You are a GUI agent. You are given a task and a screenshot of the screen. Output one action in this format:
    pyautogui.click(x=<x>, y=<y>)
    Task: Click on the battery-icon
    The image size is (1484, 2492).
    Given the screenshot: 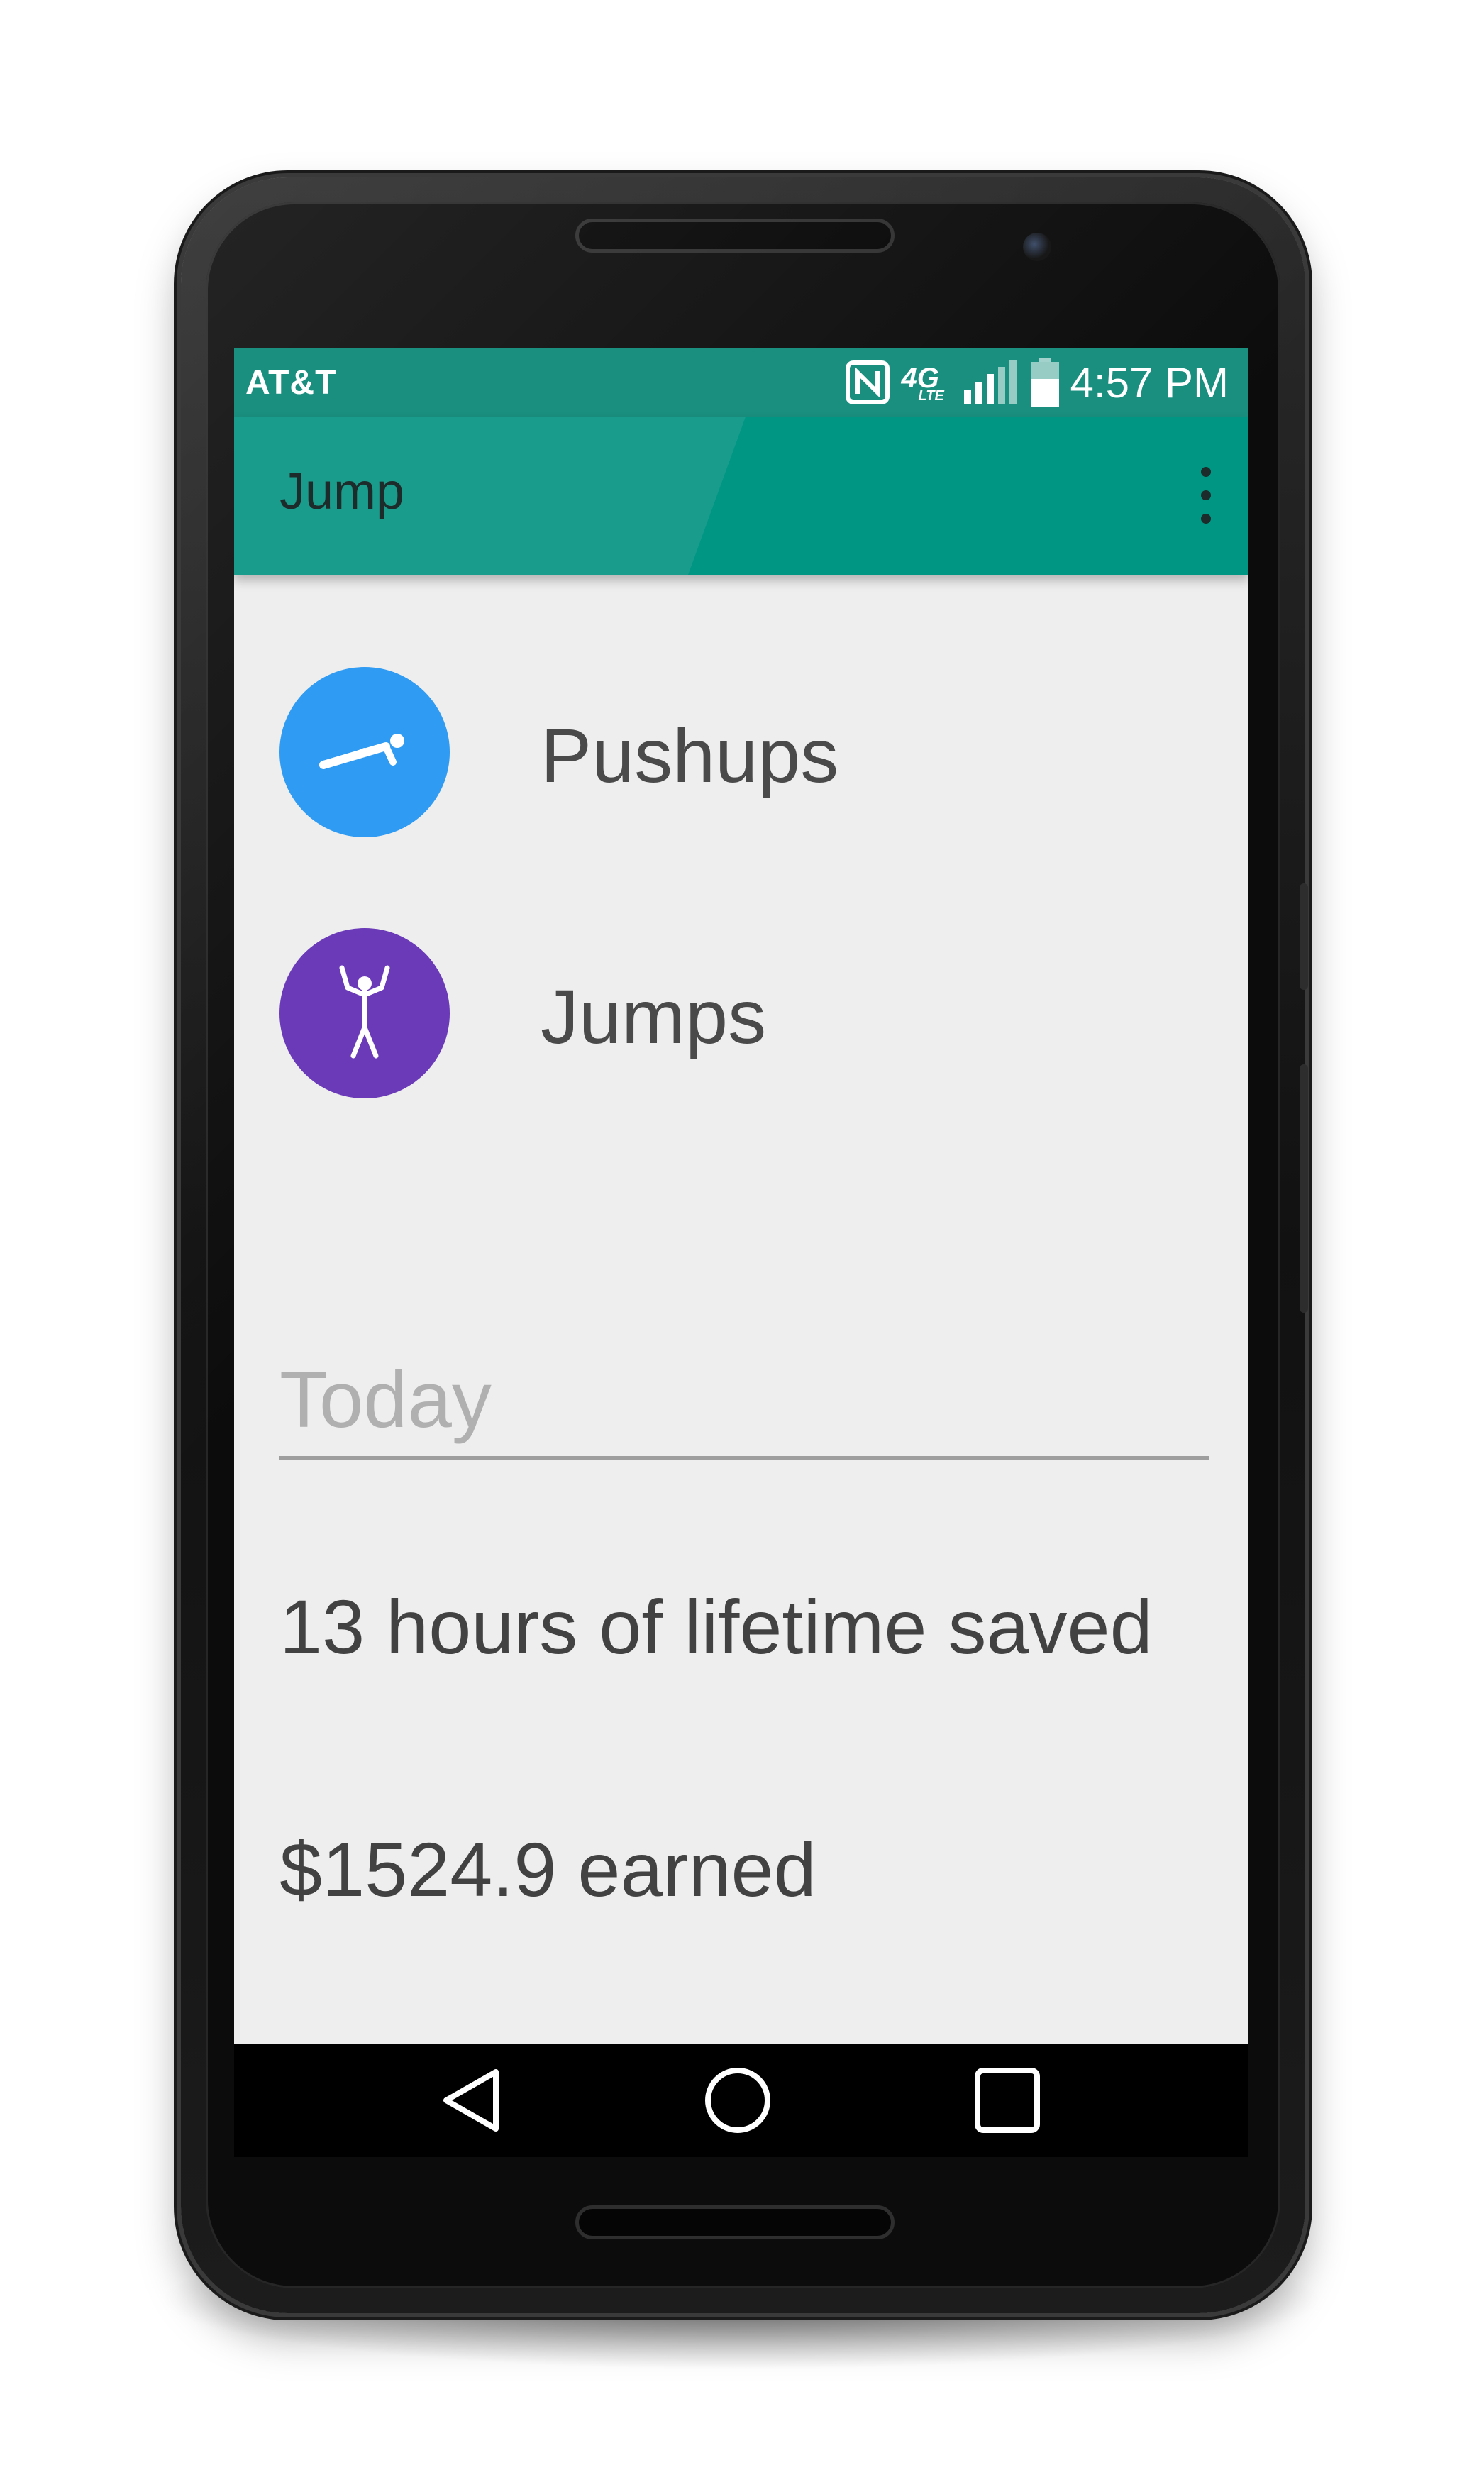 What is the action you would take?
    pyautogui.click(x=1044, y=382)
    